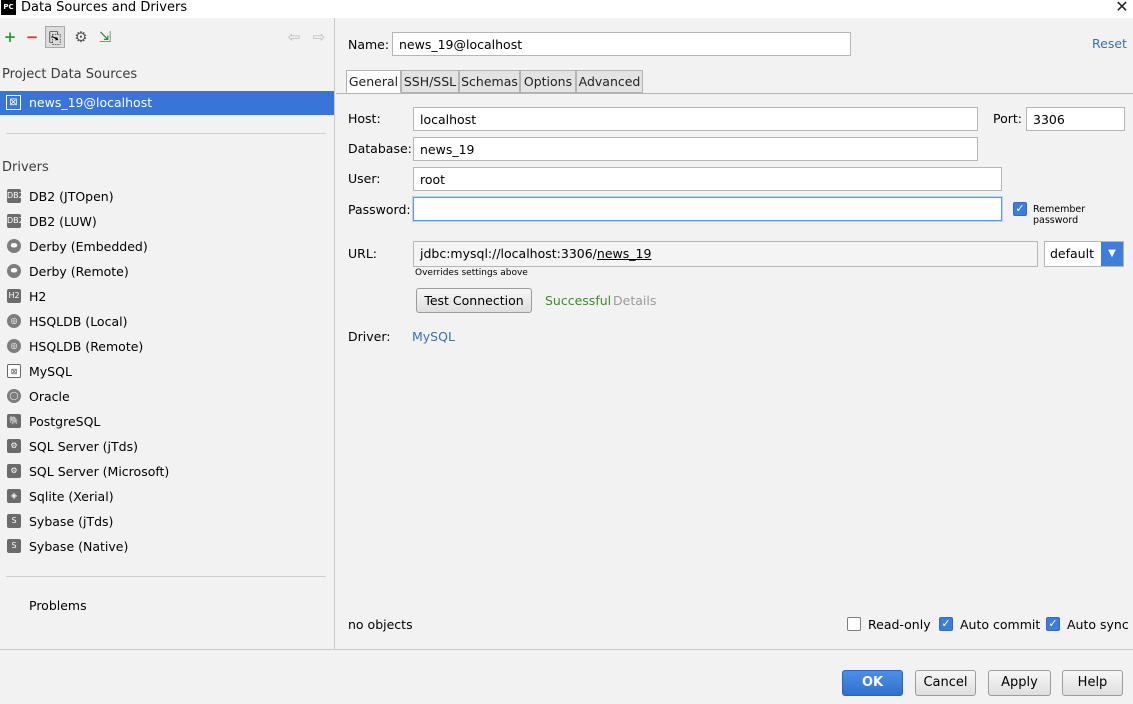 Image resolution: width=1133 pixels, height=704 pixels. What do you see at coordinates (369, 44) in the screenshot?
I see `name-label: Name:` at bounding box center [369, 44].